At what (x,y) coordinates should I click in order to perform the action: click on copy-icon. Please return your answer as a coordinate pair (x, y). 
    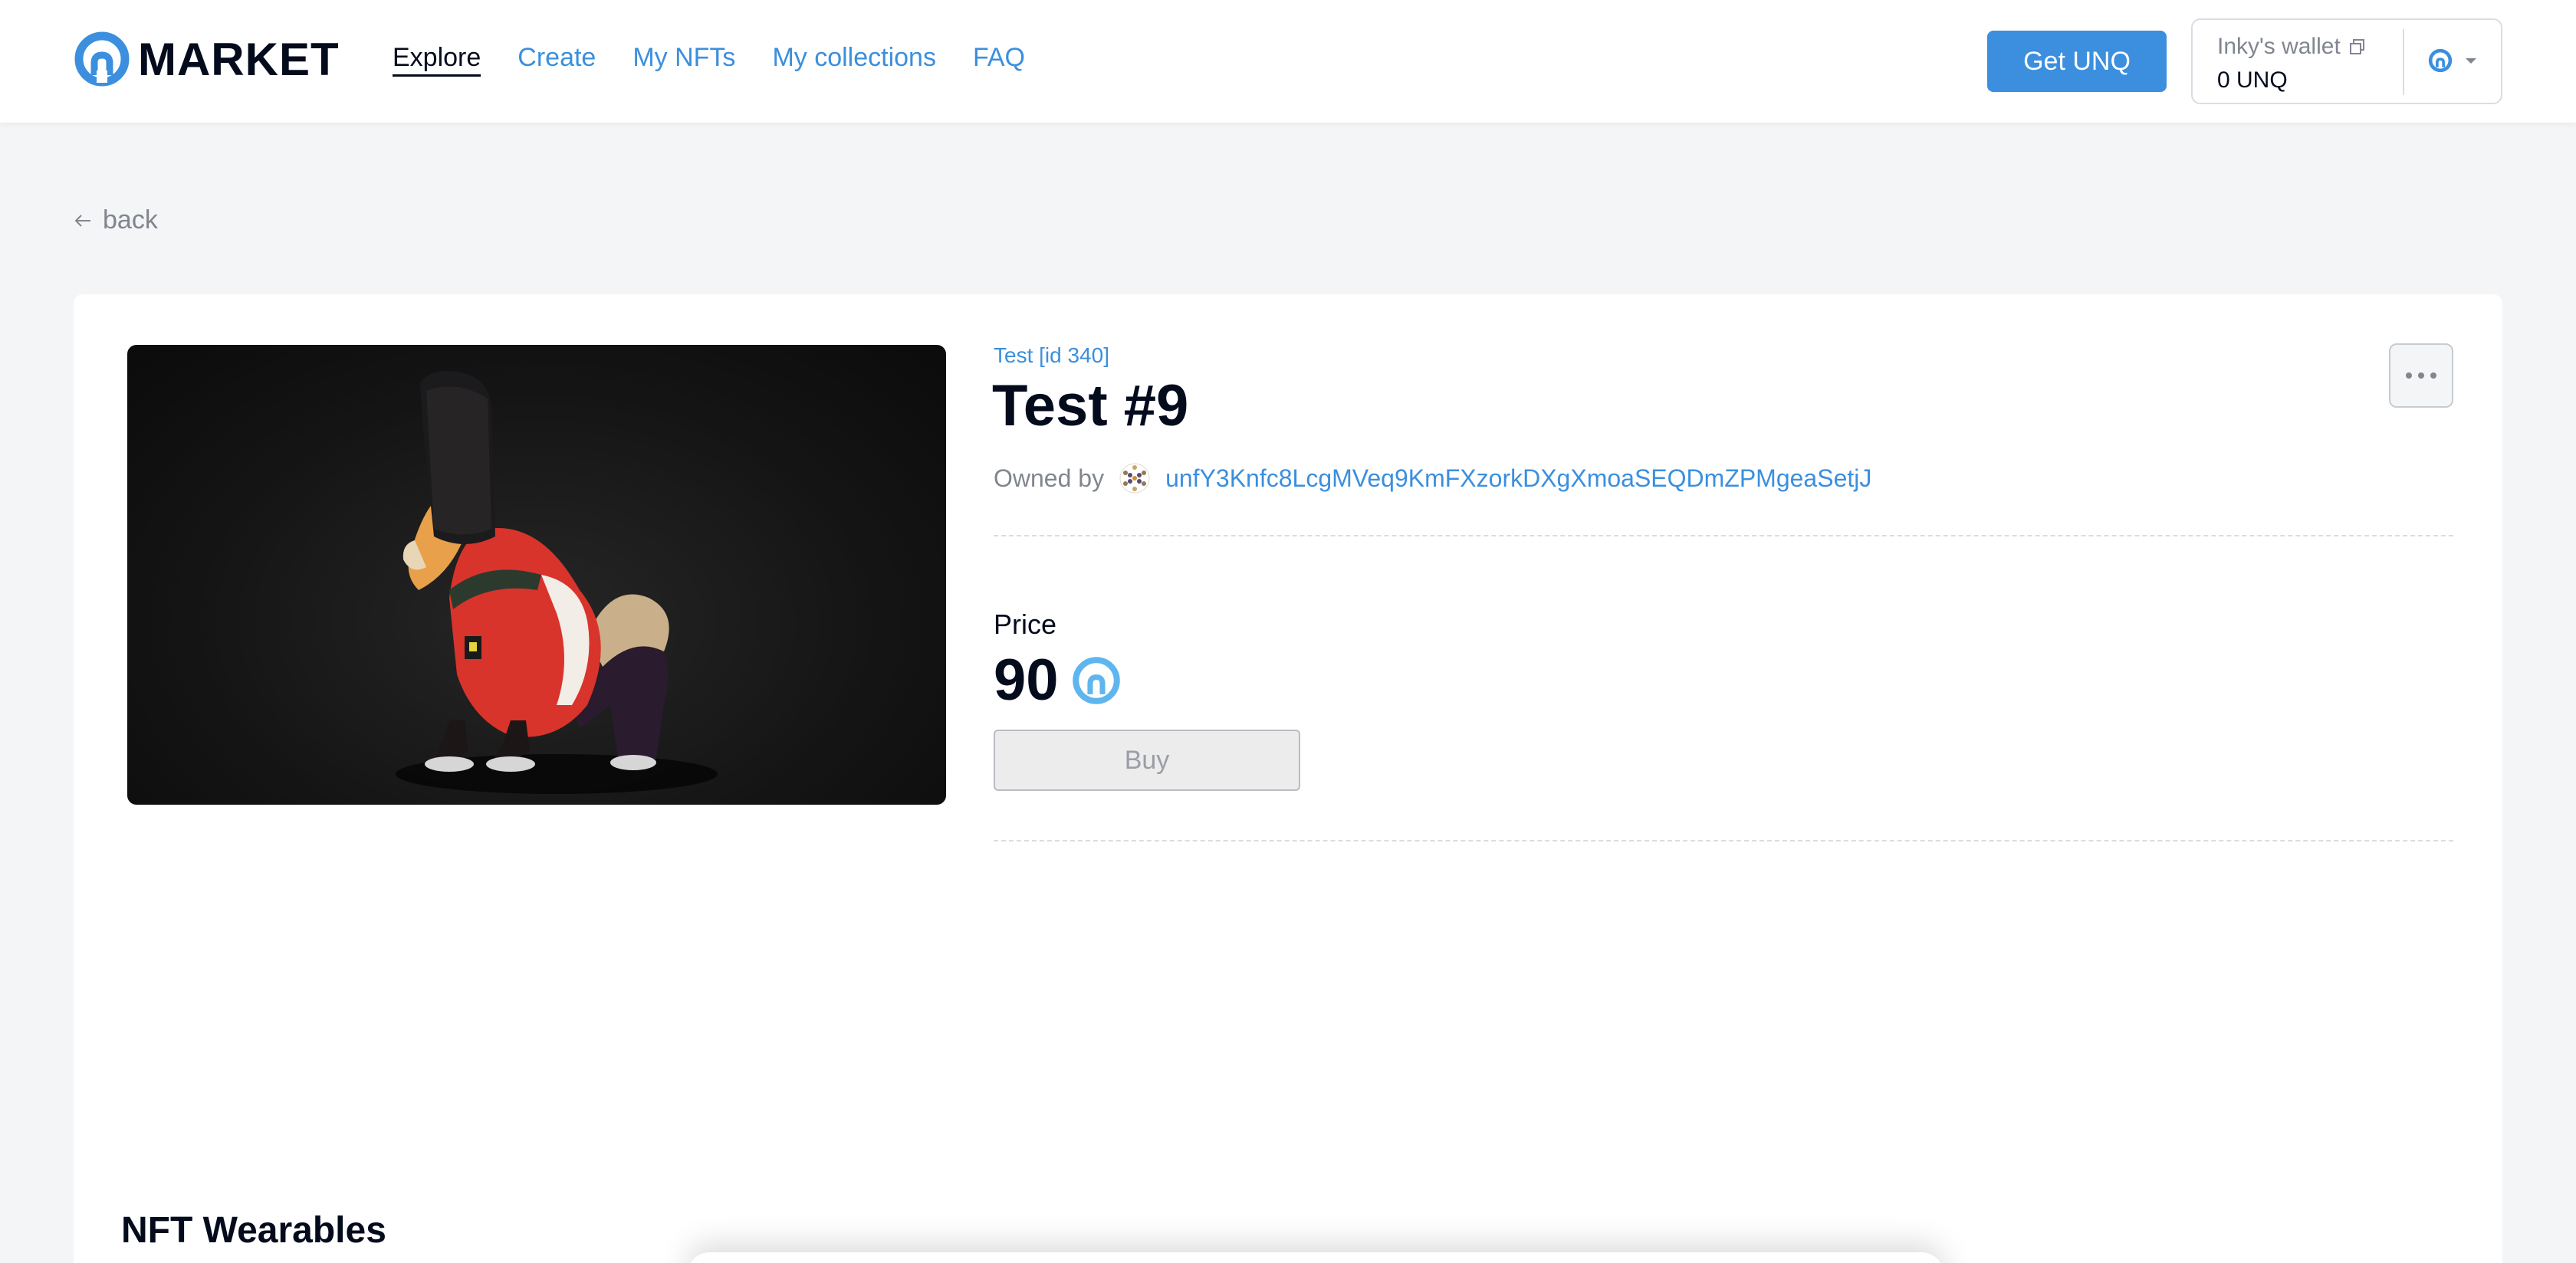
    Looking at the image, I should click on (2357, 47).